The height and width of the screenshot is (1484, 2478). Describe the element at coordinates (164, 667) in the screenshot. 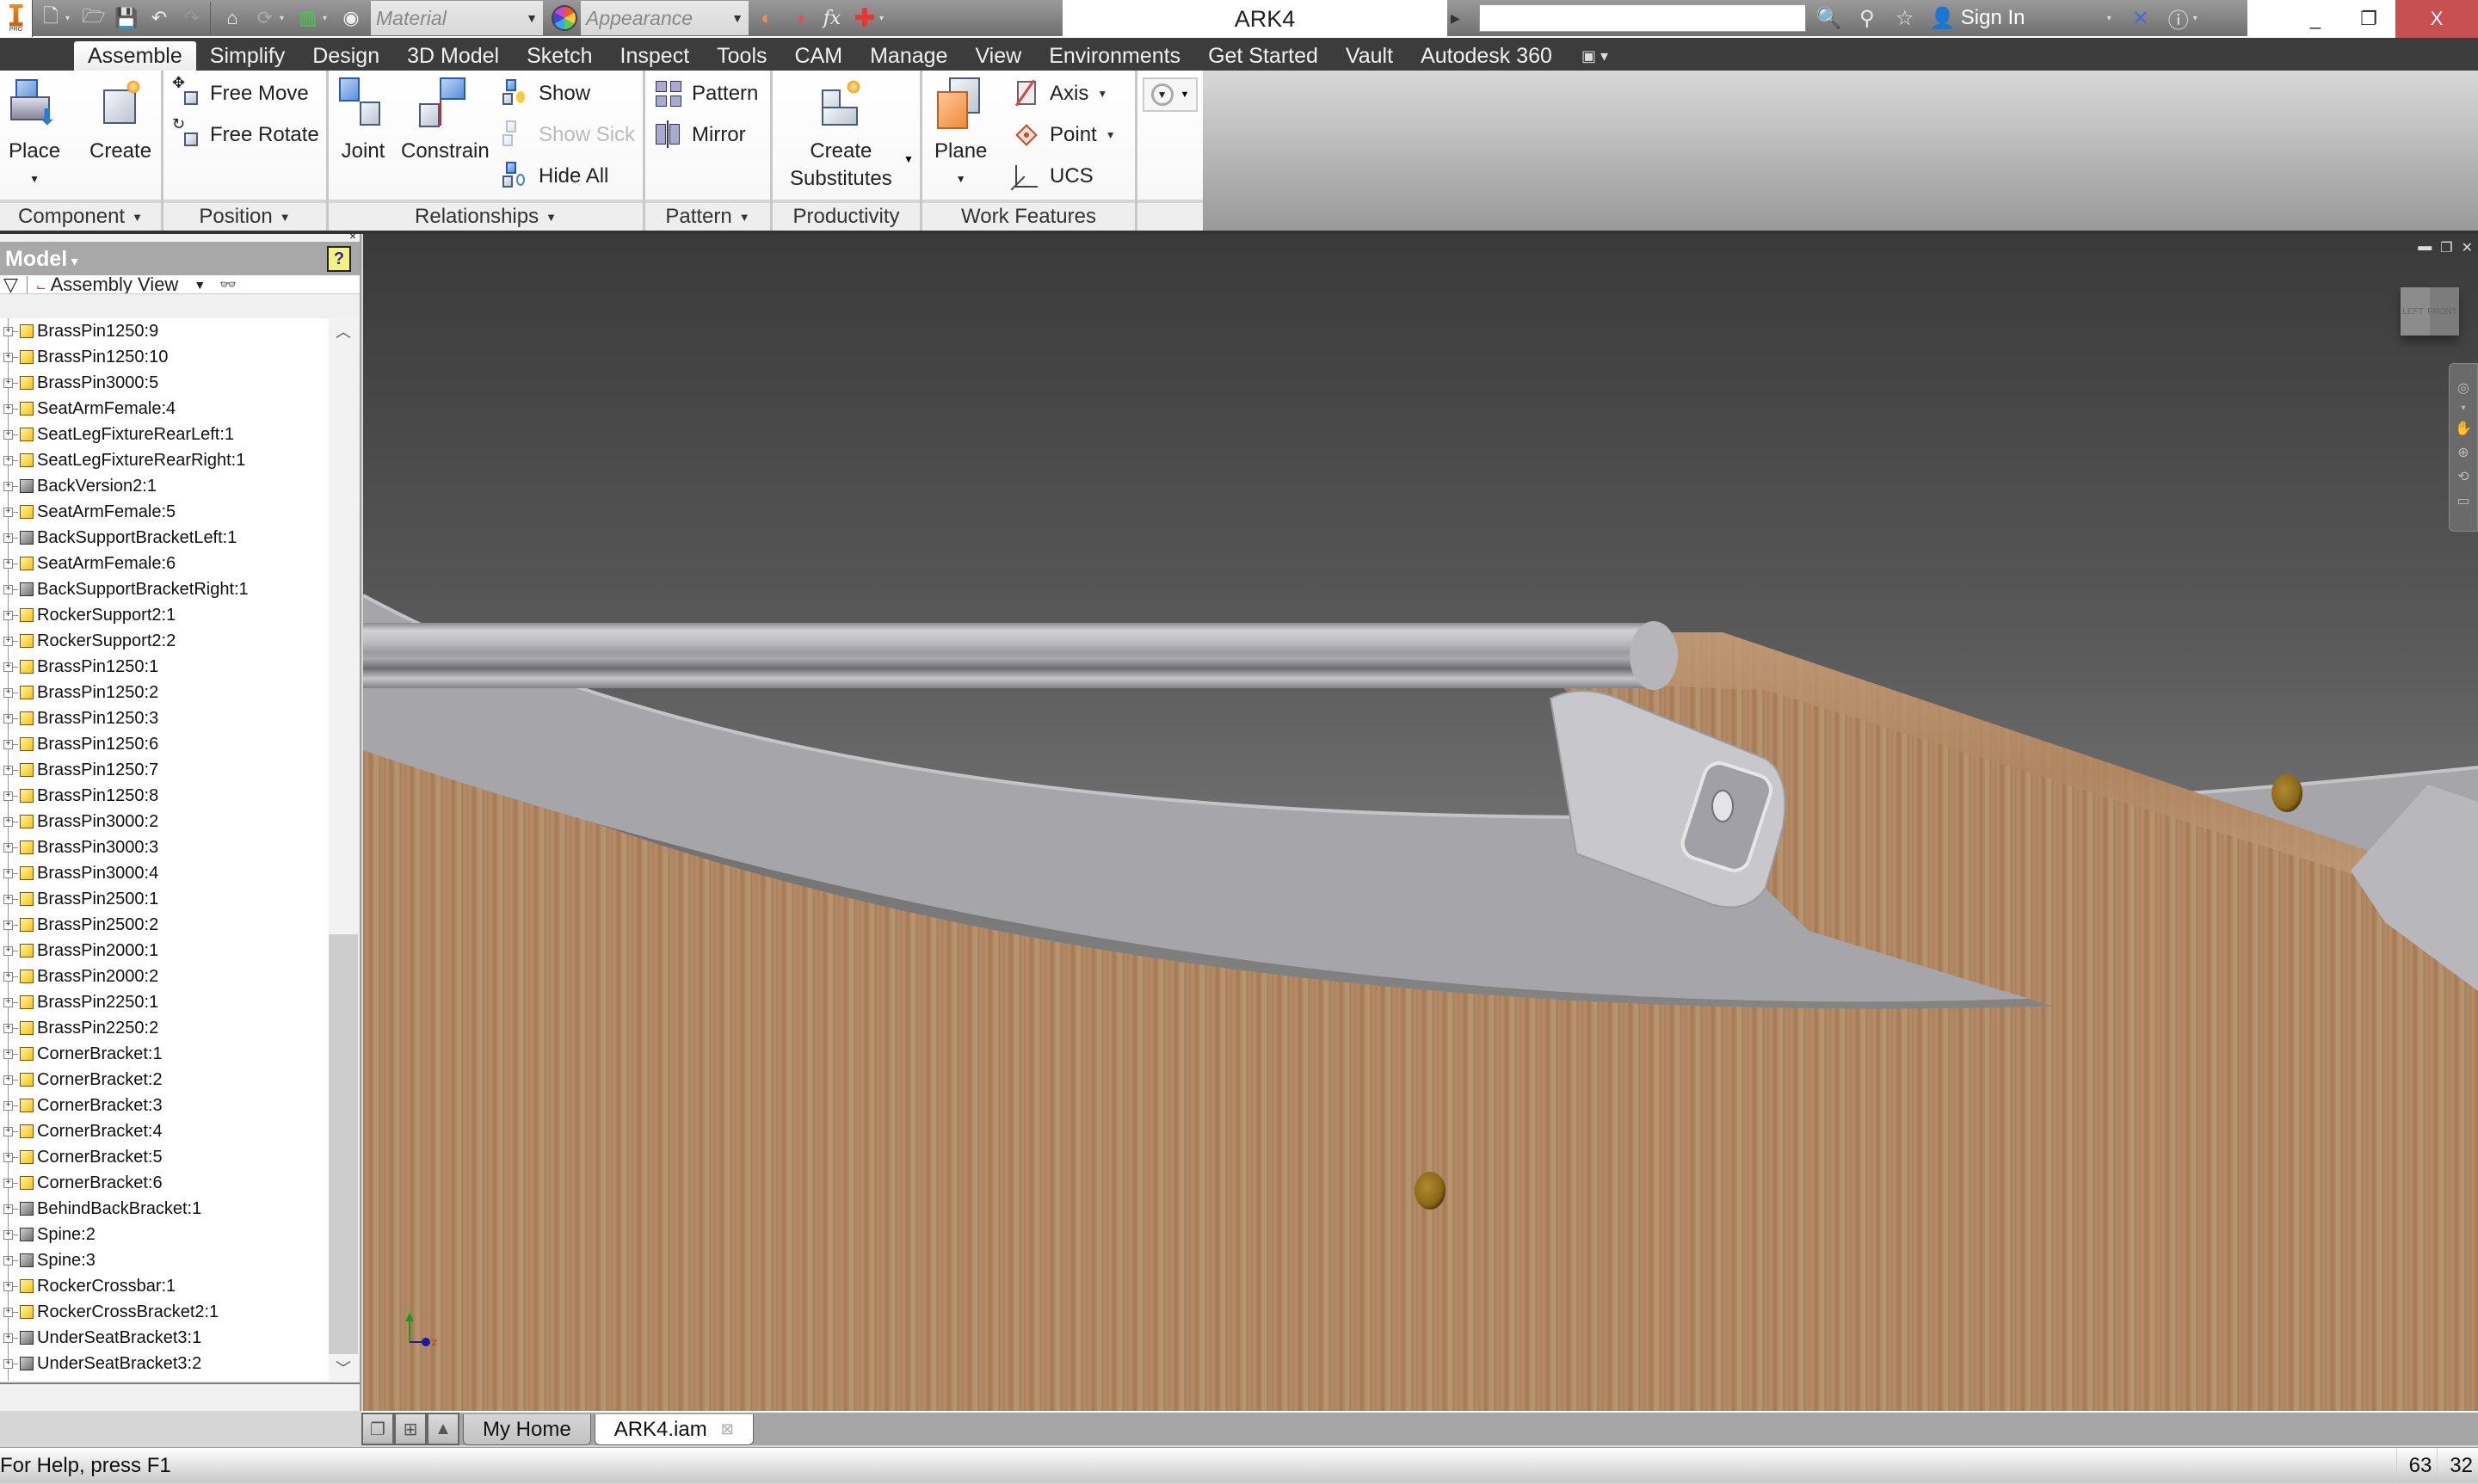

I see `browser-node: + BrassPin1250:1` at that location.